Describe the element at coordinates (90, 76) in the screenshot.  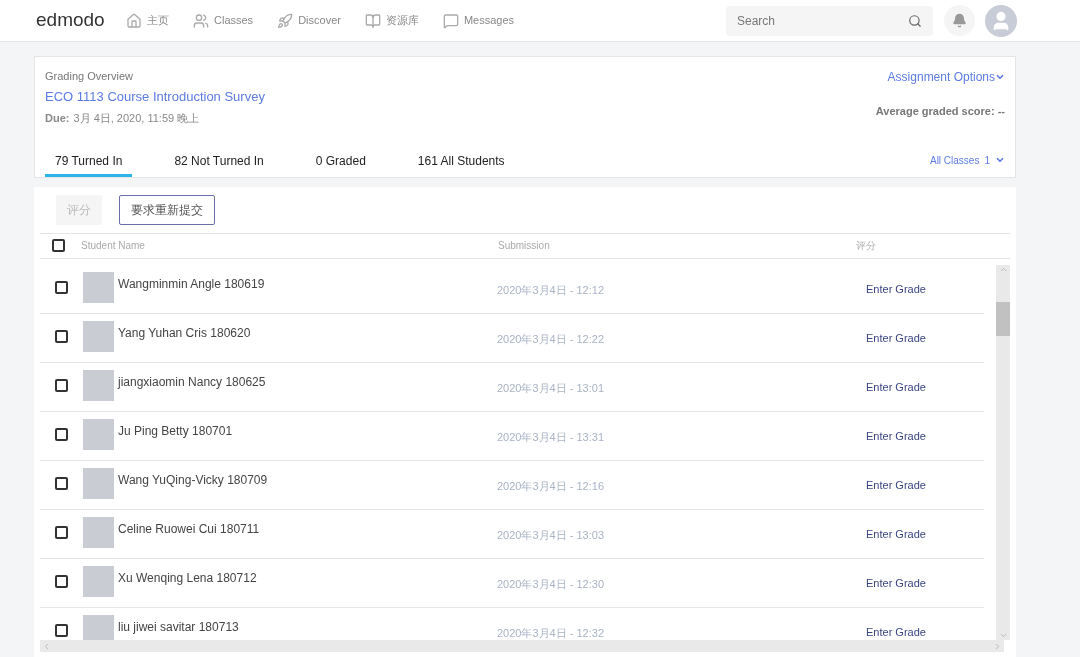
I see `section-label: Grading Overview` at that location.